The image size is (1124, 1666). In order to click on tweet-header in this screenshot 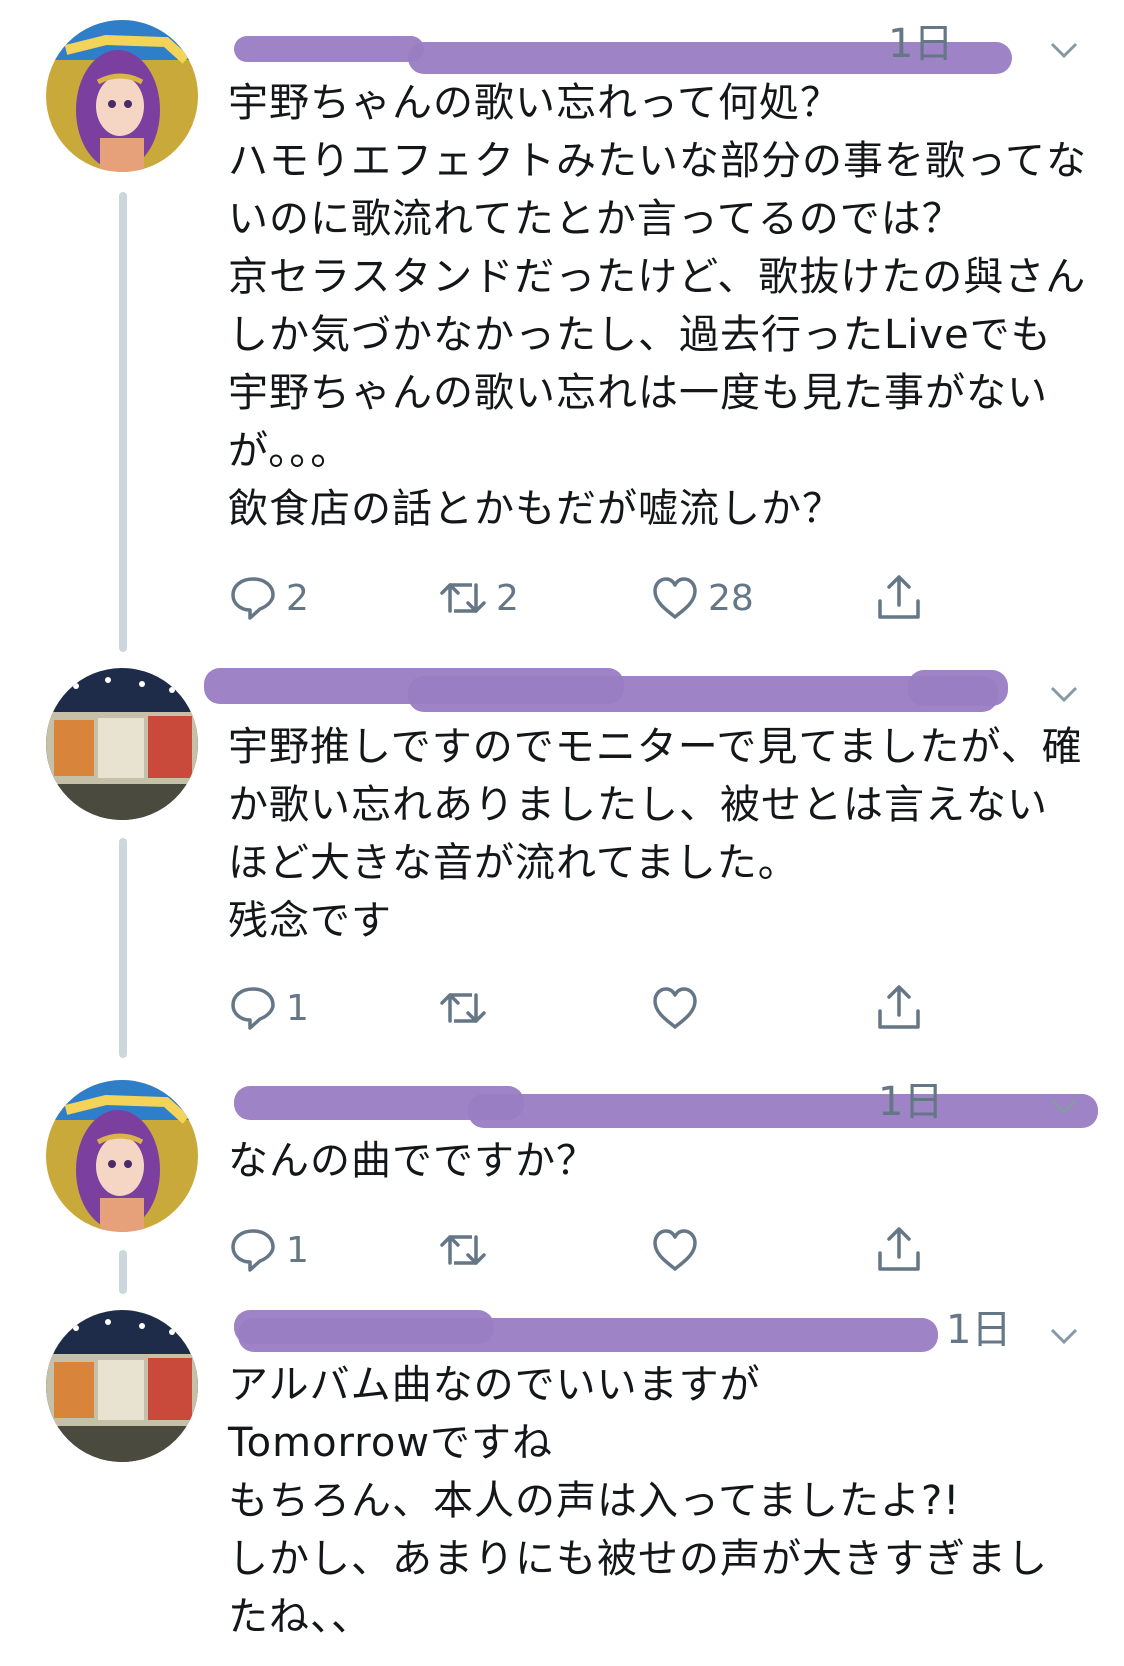, I will do `click(616, 690)`.